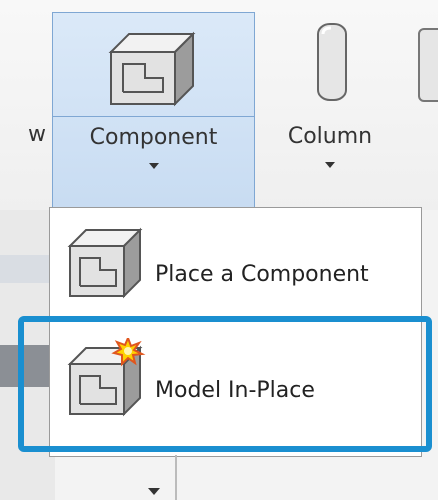  I want to click on clipped-ribbon-icon, so click(428, 65).